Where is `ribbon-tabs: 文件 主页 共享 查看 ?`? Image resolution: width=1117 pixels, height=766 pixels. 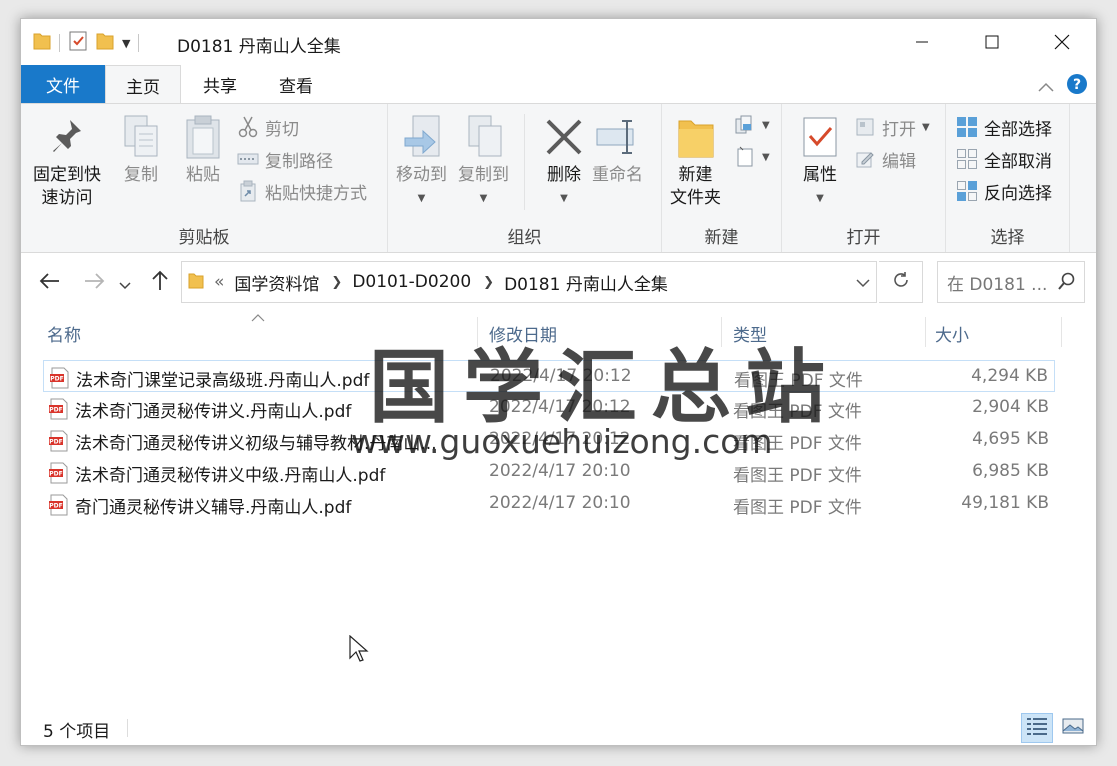
ribbon-tabs: 文件 主页 共享 查看 ? is located at coordinates (558, 84).